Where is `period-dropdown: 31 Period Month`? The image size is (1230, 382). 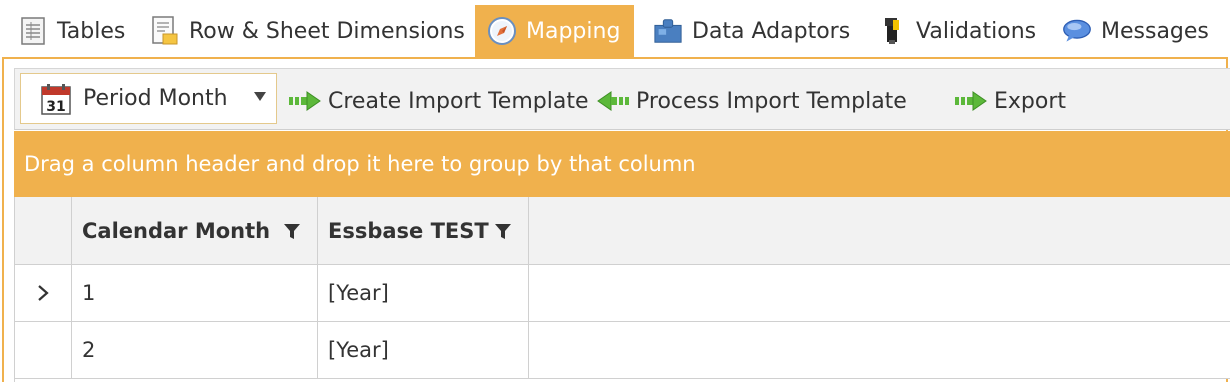 period-dropdown: 31 Period Month is located at coordinates (148, 98).